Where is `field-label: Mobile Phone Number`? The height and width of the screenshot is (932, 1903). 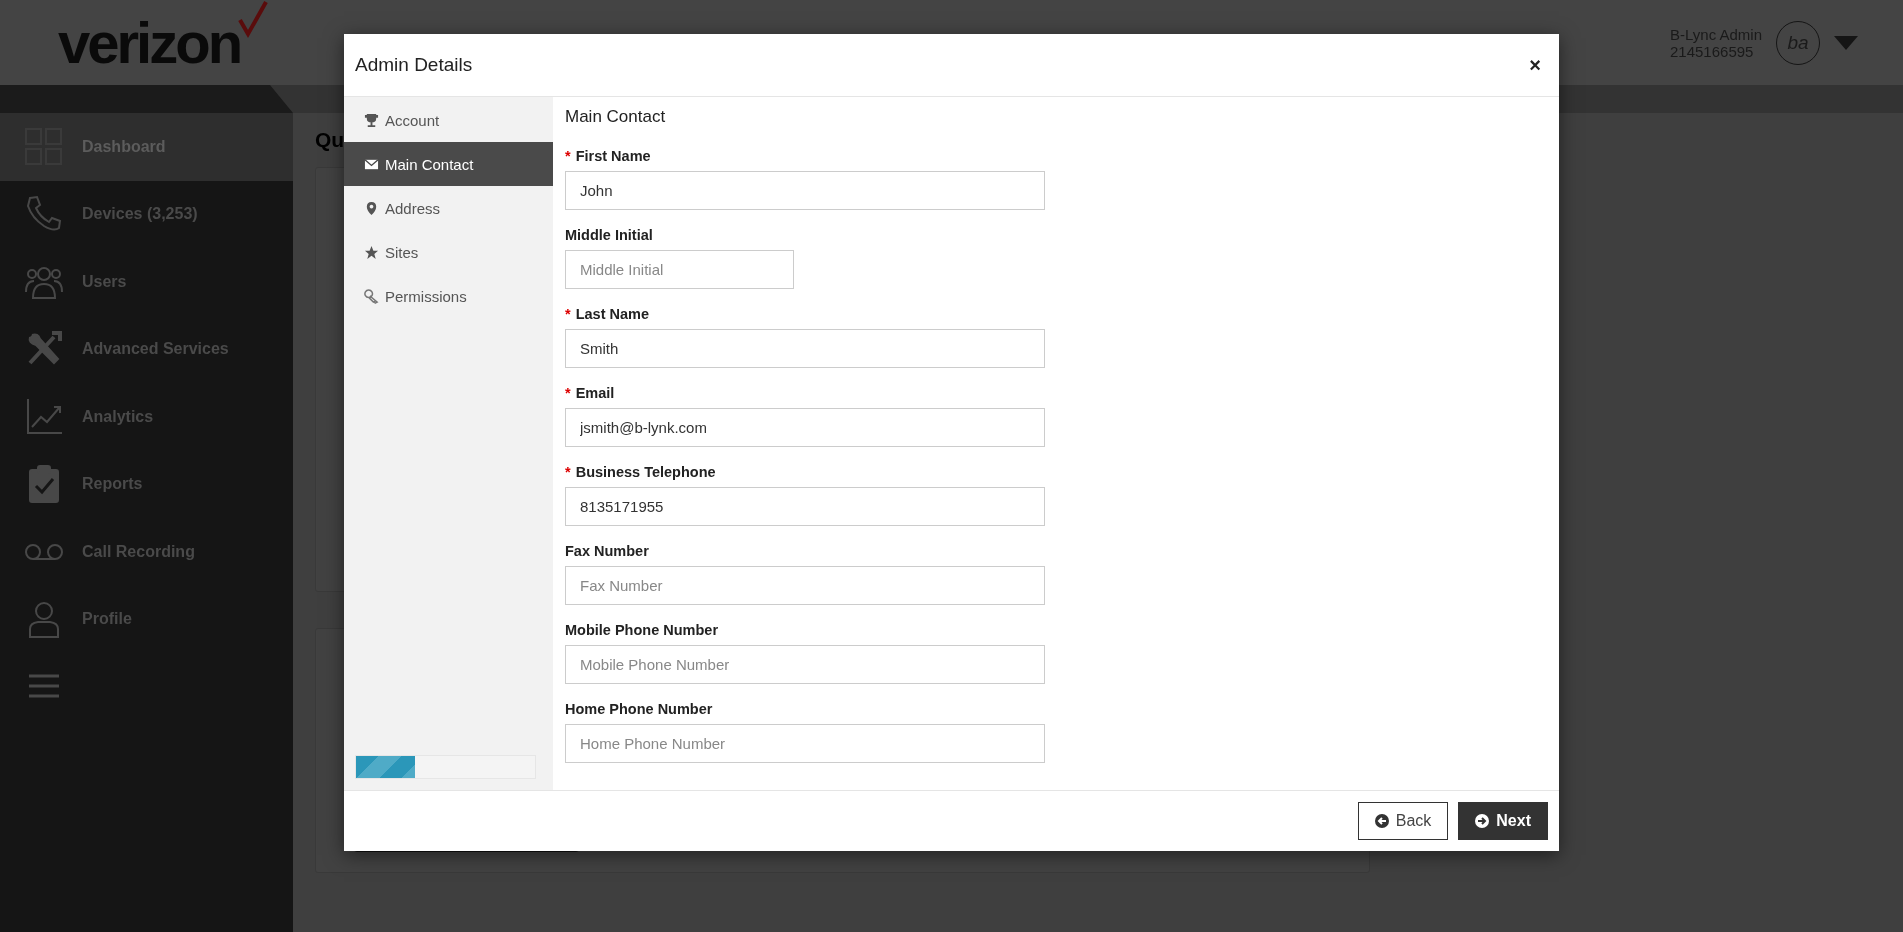
field-label: Mobile Phone Number is located at coordinates (642, 630).